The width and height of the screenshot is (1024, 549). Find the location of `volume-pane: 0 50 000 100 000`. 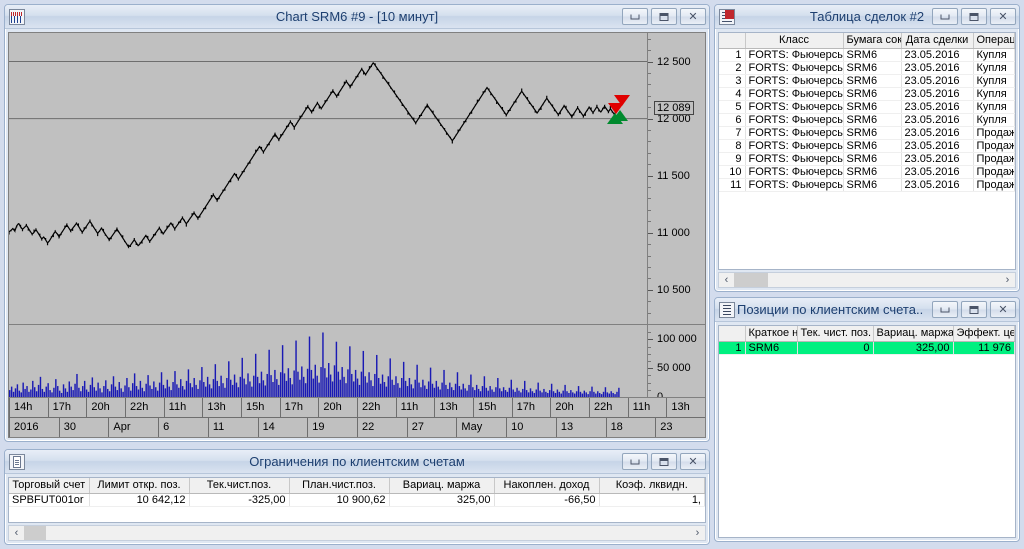

volume-pane: 0 50 000 100 000 is located at coordinates (357, 361).